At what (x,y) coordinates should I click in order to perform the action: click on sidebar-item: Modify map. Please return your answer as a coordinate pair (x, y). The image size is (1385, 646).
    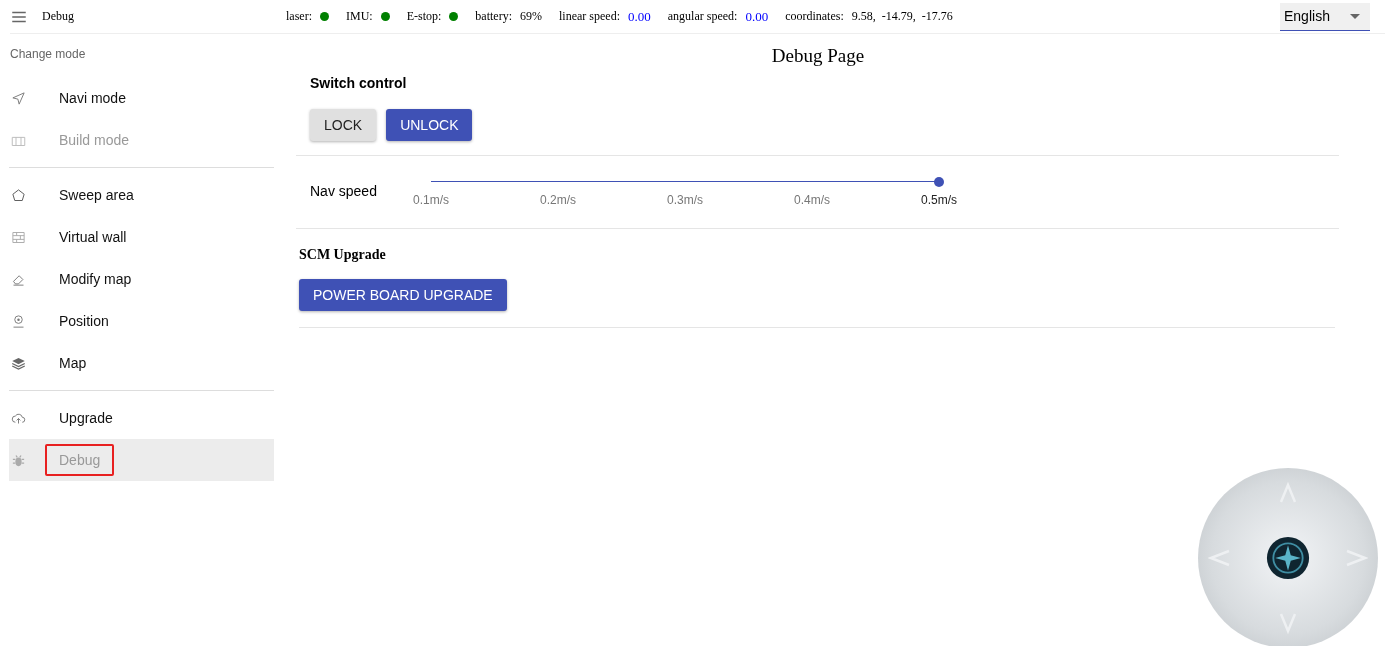
    Looking at the image, I should click on (141, 279).